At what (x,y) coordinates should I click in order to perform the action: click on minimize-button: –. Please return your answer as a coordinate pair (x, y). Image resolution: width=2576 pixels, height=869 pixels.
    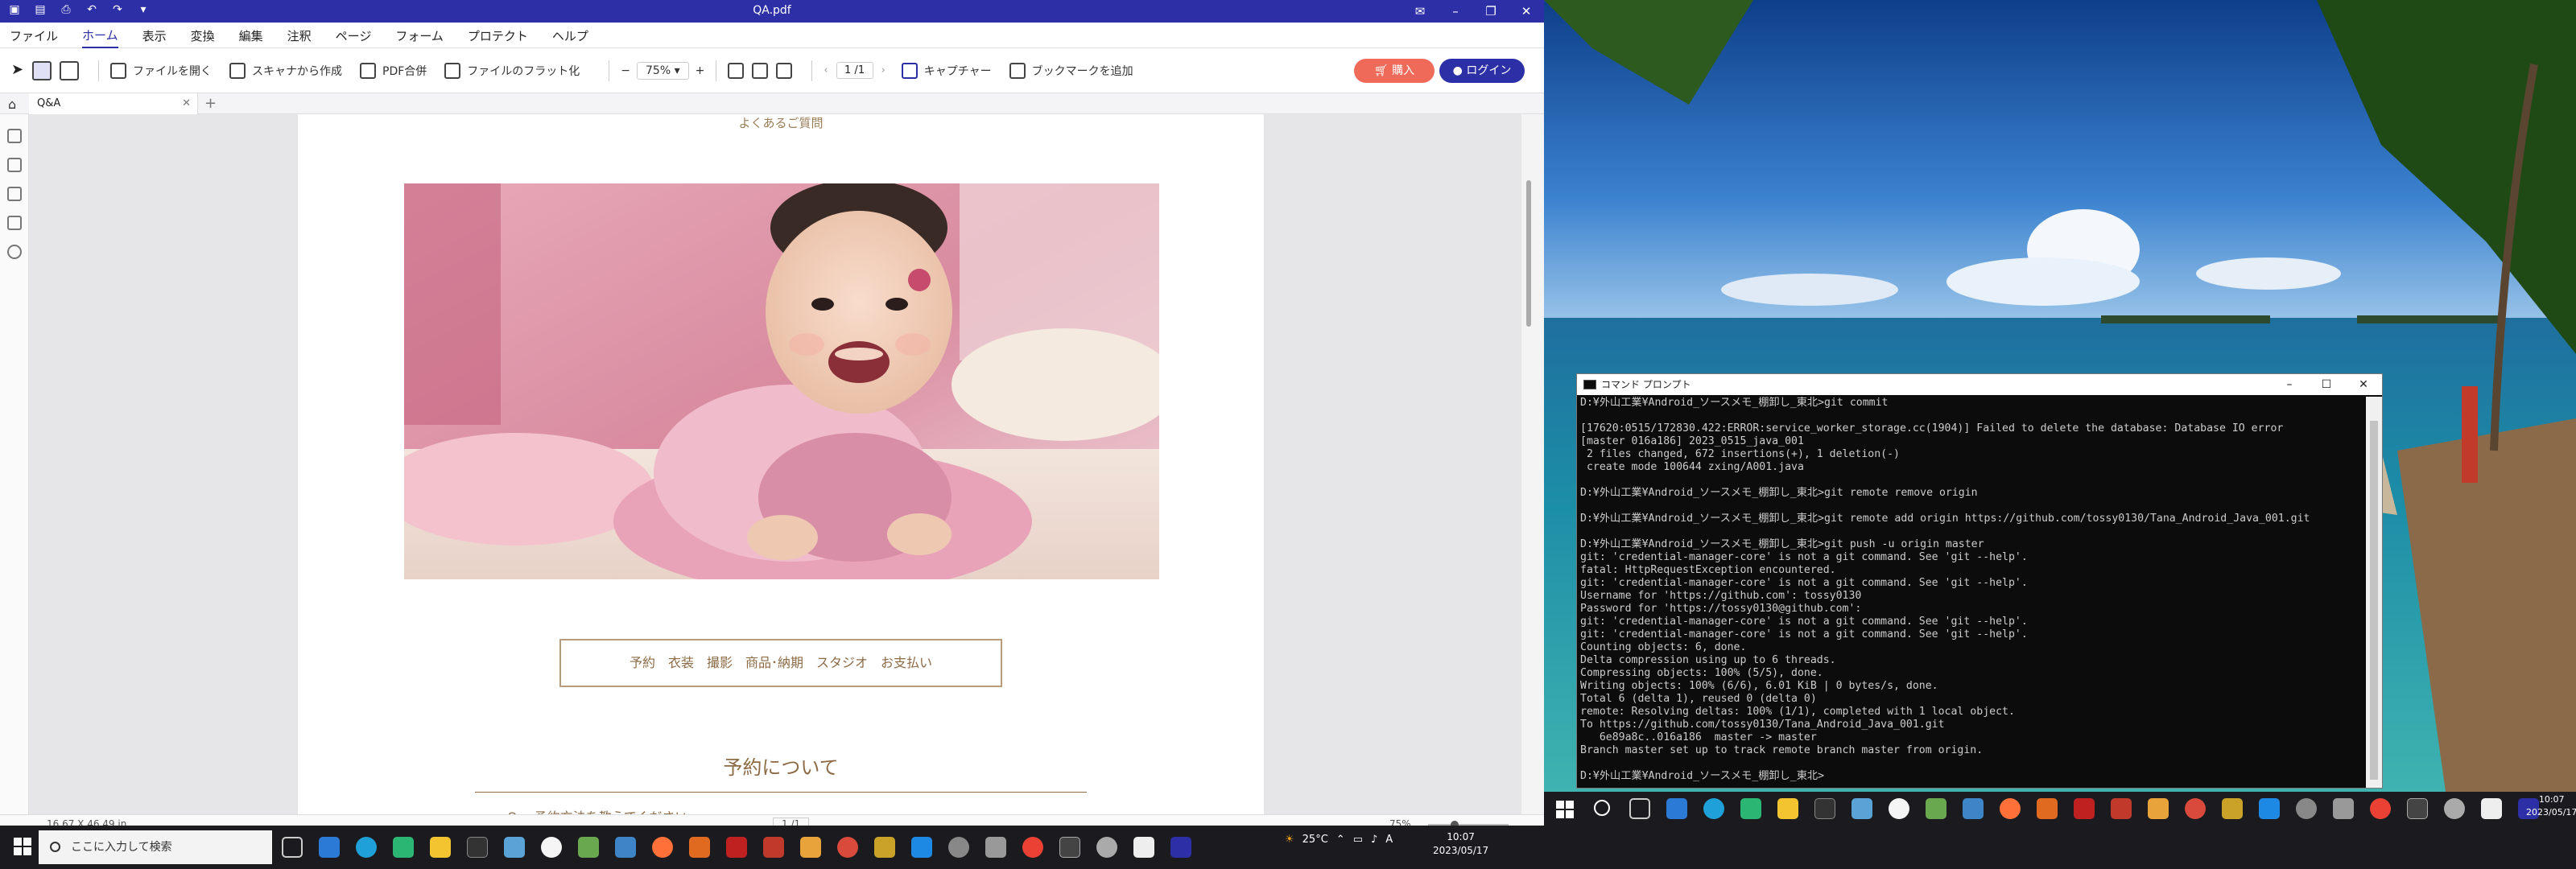
    Looking at the image, I should click on (1455, 11).